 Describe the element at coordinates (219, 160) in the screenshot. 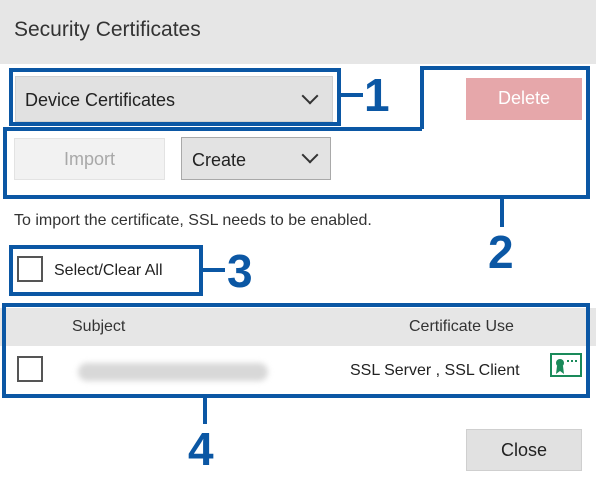

I see `create-value: Create` at that location.